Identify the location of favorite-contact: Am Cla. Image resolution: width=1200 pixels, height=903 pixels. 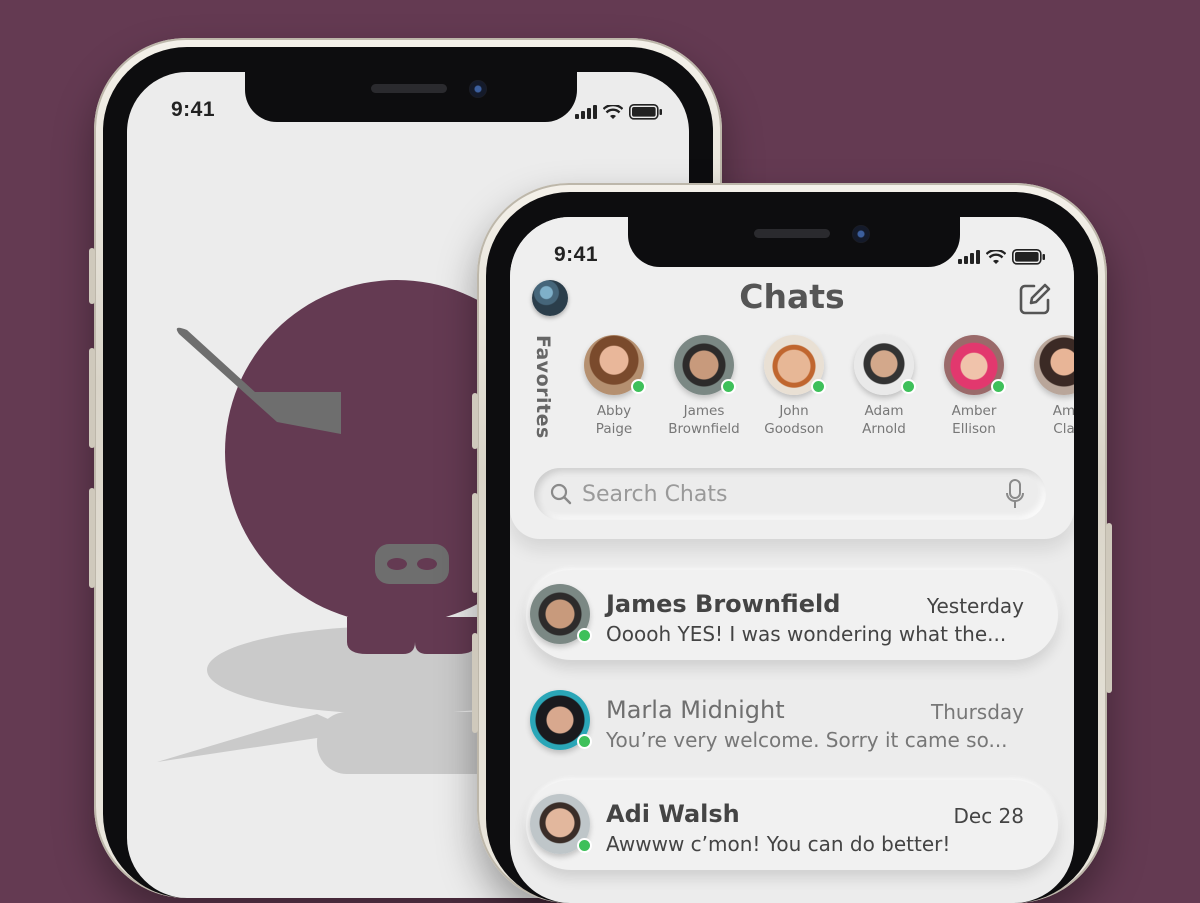
(1054, 386).